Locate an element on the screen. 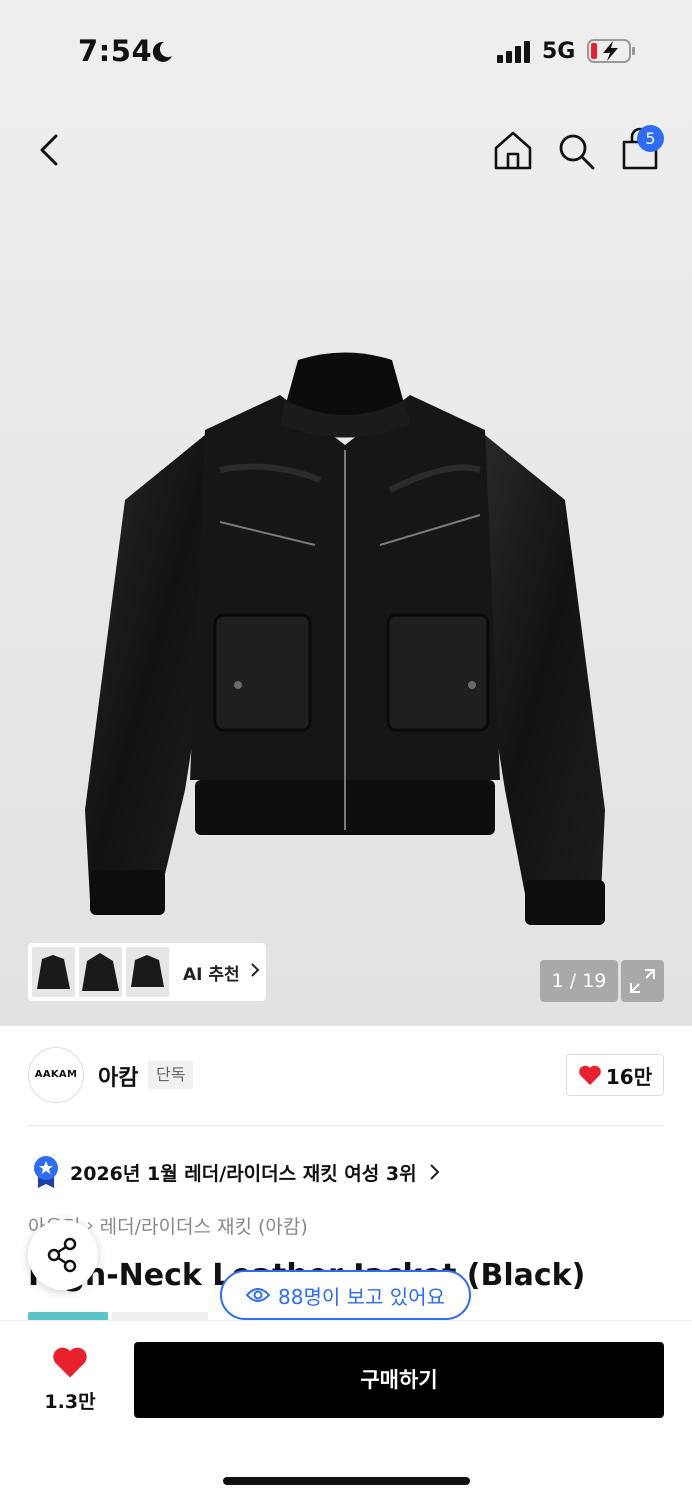 The width and height of the screenshot is (692, 1500). ai-recommendation-label: AI 추천 is located at coordinates (211, 974).